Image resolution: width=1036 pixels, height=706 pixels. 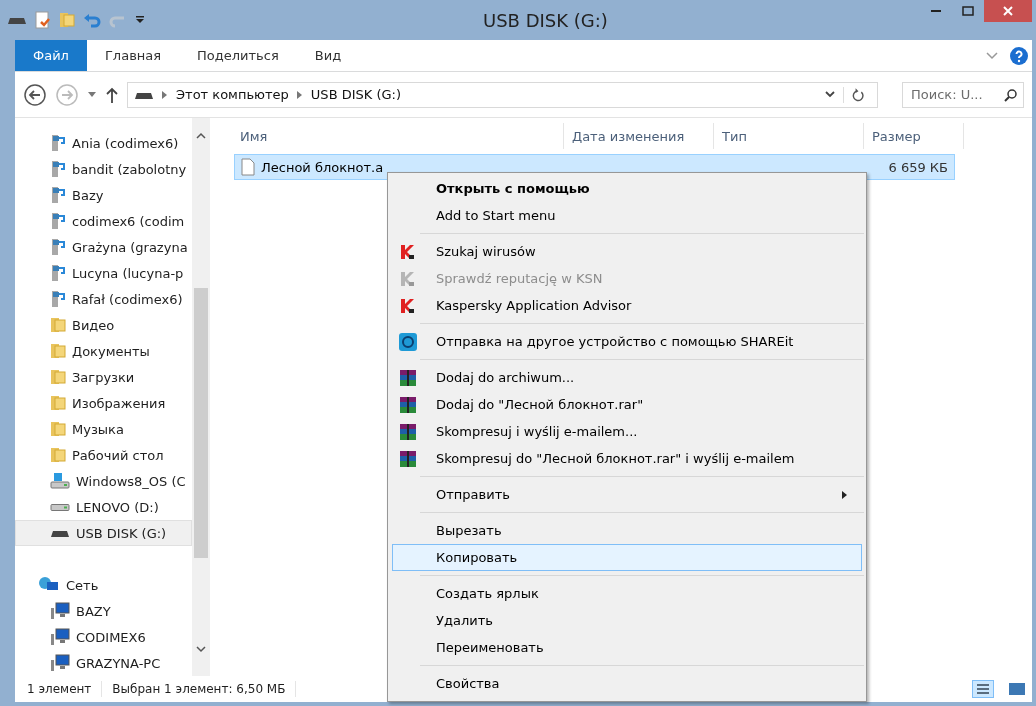 What do you see at coordinates (103, 273) in the screenshot?
I see `sidebar-item: Lucyna (lucyna-p` at bounding box center [103, 273].